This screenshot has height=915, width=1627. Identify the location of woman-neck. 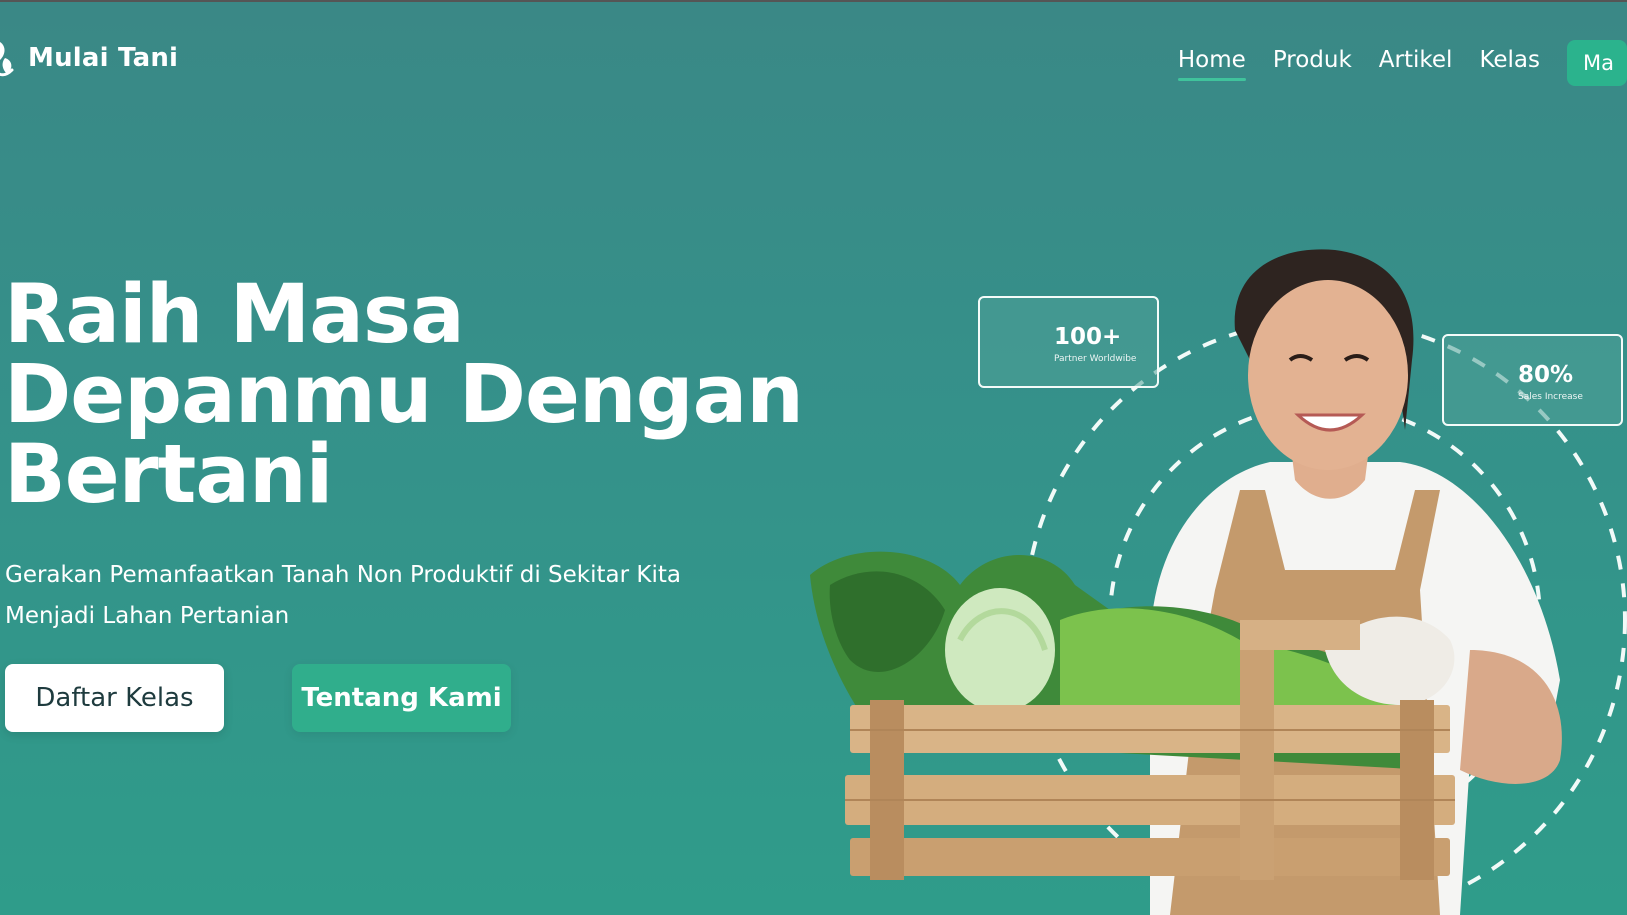
(1330, 469).